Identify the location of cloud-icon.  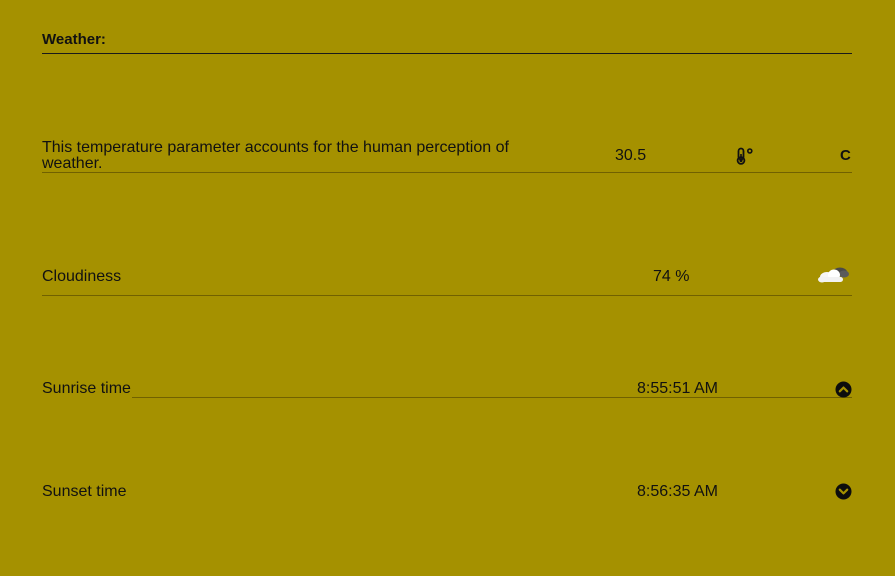
(833, 275).